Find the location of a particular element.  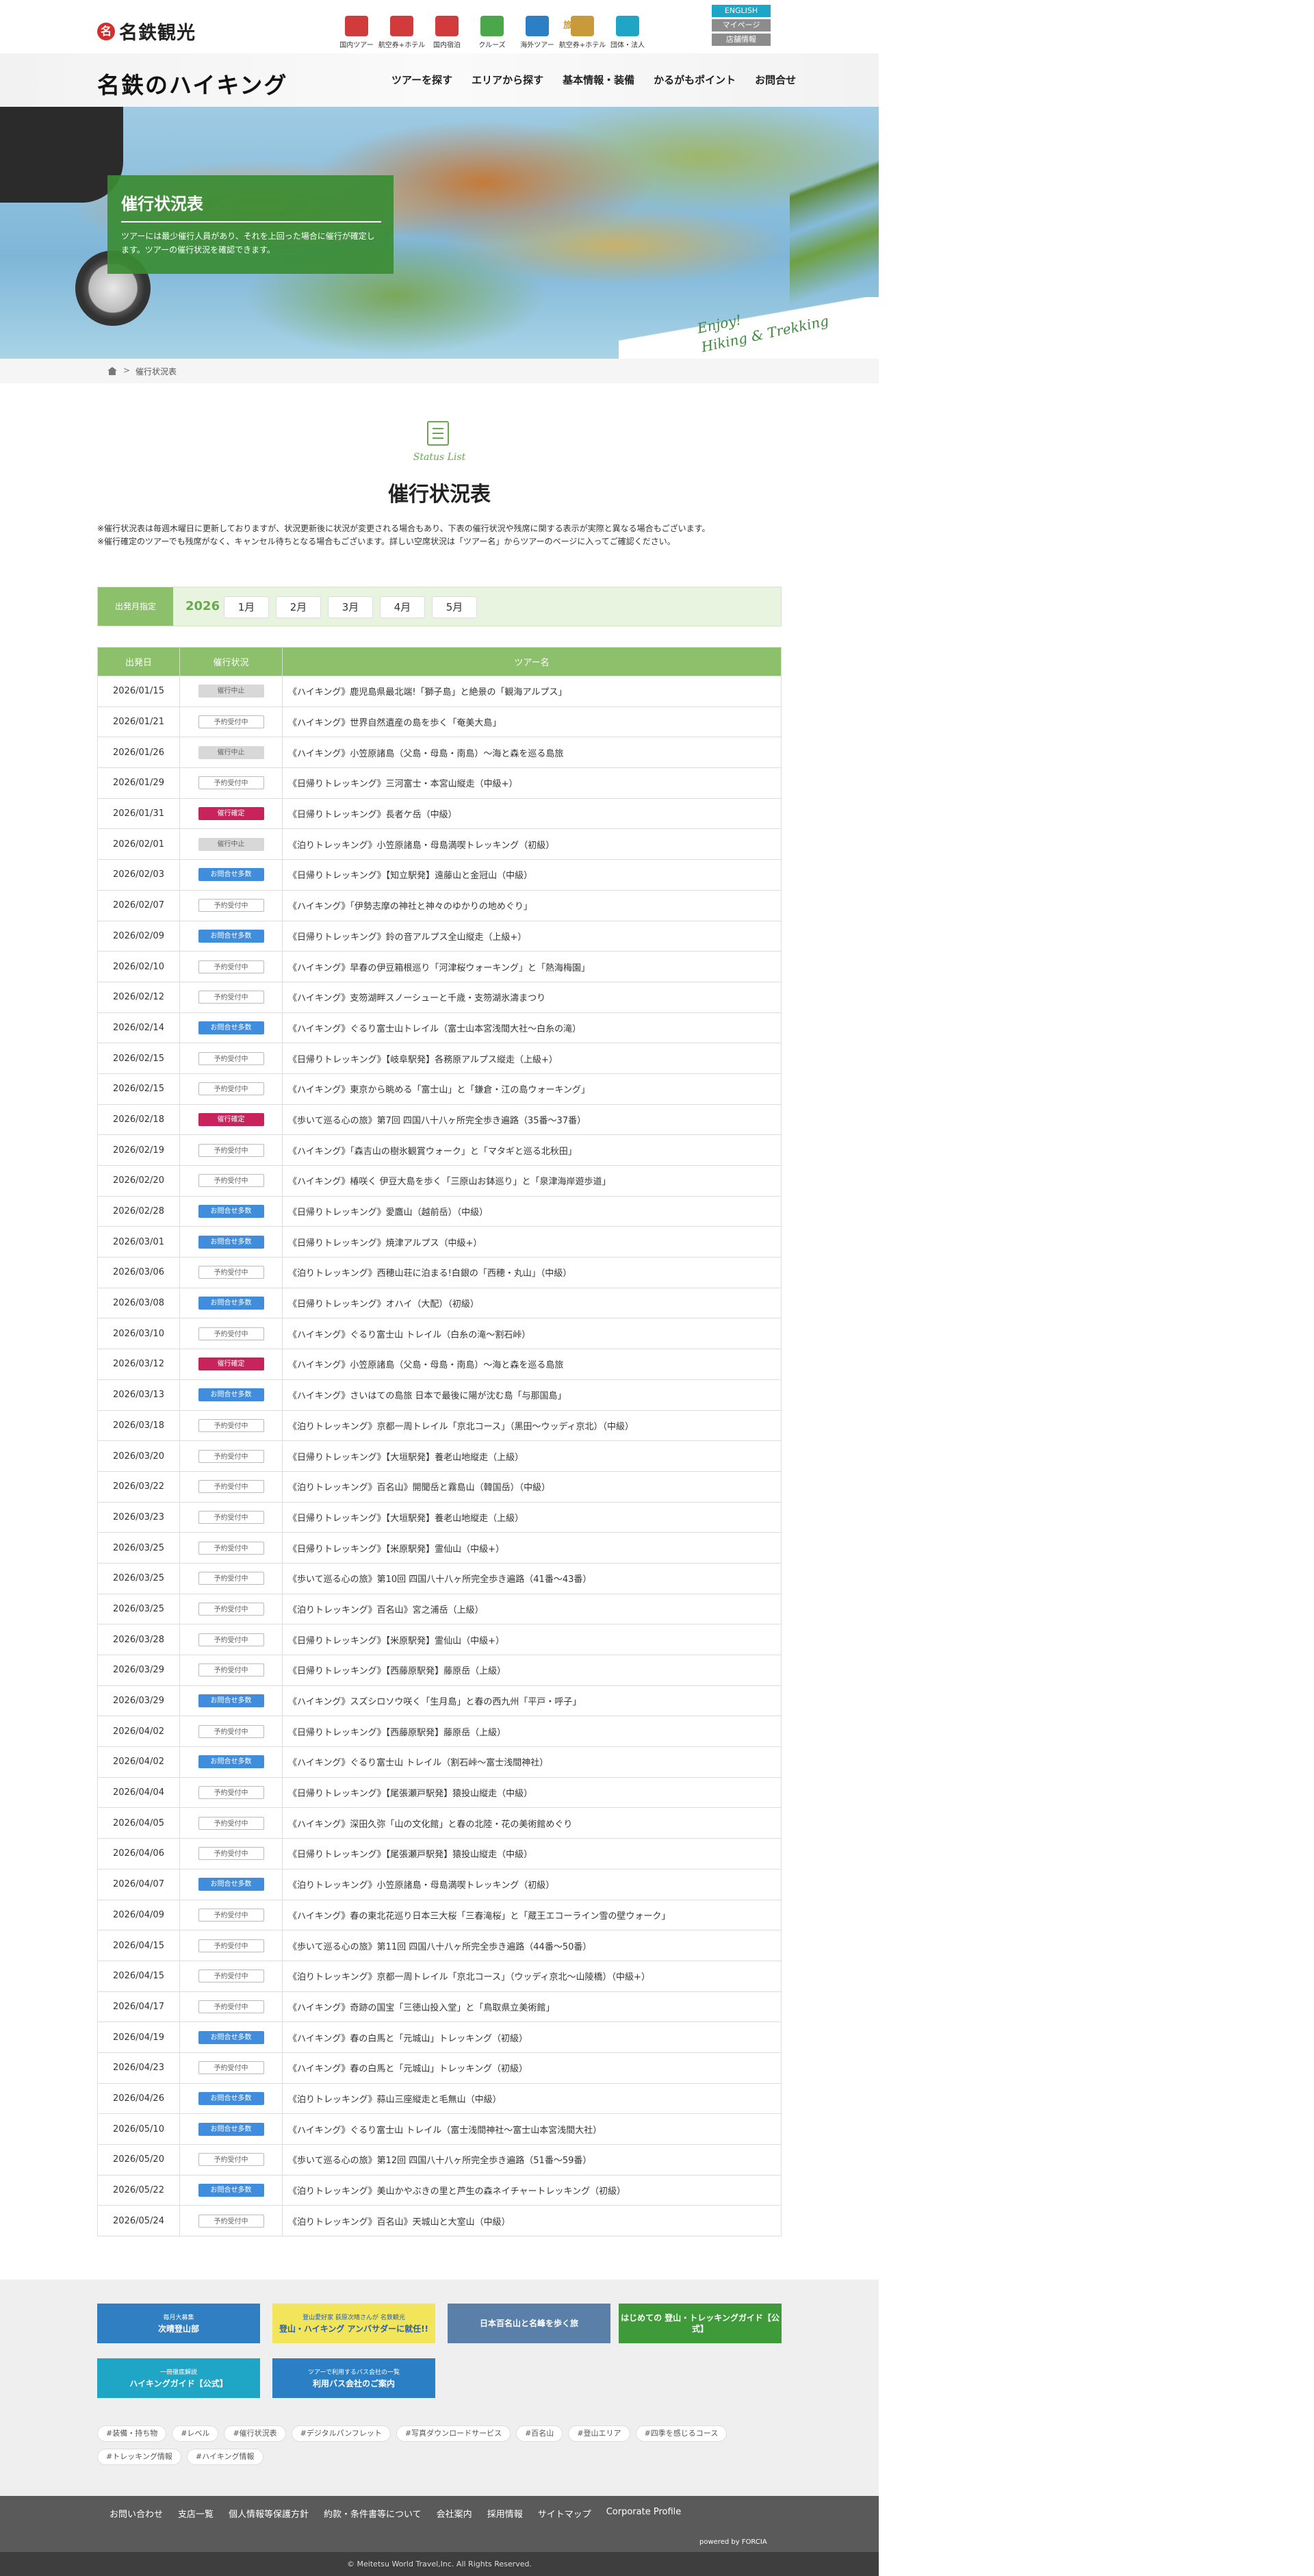

tour-name-link: 《ハイキング》「森吉山の樹氷観賞ウォーク」と「マタギと巡る北秋田」 is located at coordinates (532, 1150).